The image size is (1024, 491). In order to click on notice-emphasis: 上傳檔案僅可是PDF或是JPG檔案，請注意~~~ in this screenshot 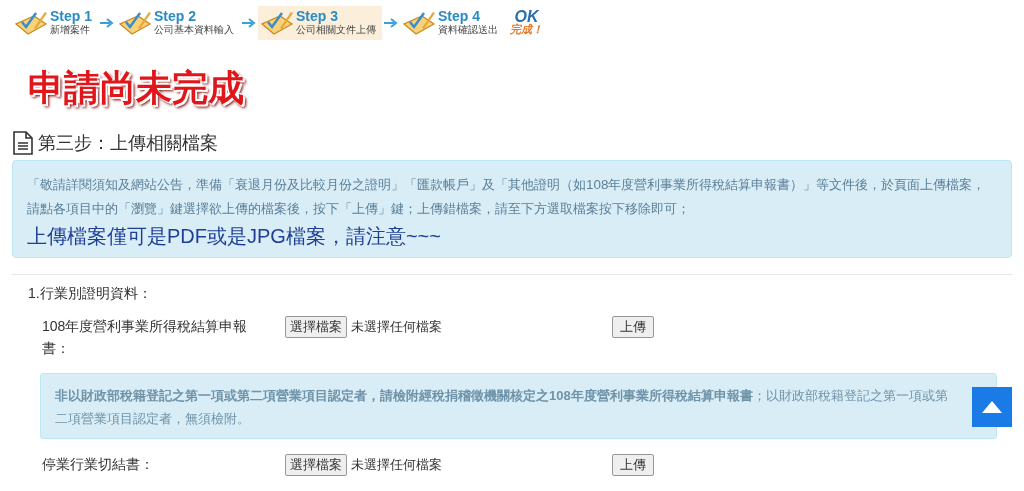, I will do `click(234, 236)`.